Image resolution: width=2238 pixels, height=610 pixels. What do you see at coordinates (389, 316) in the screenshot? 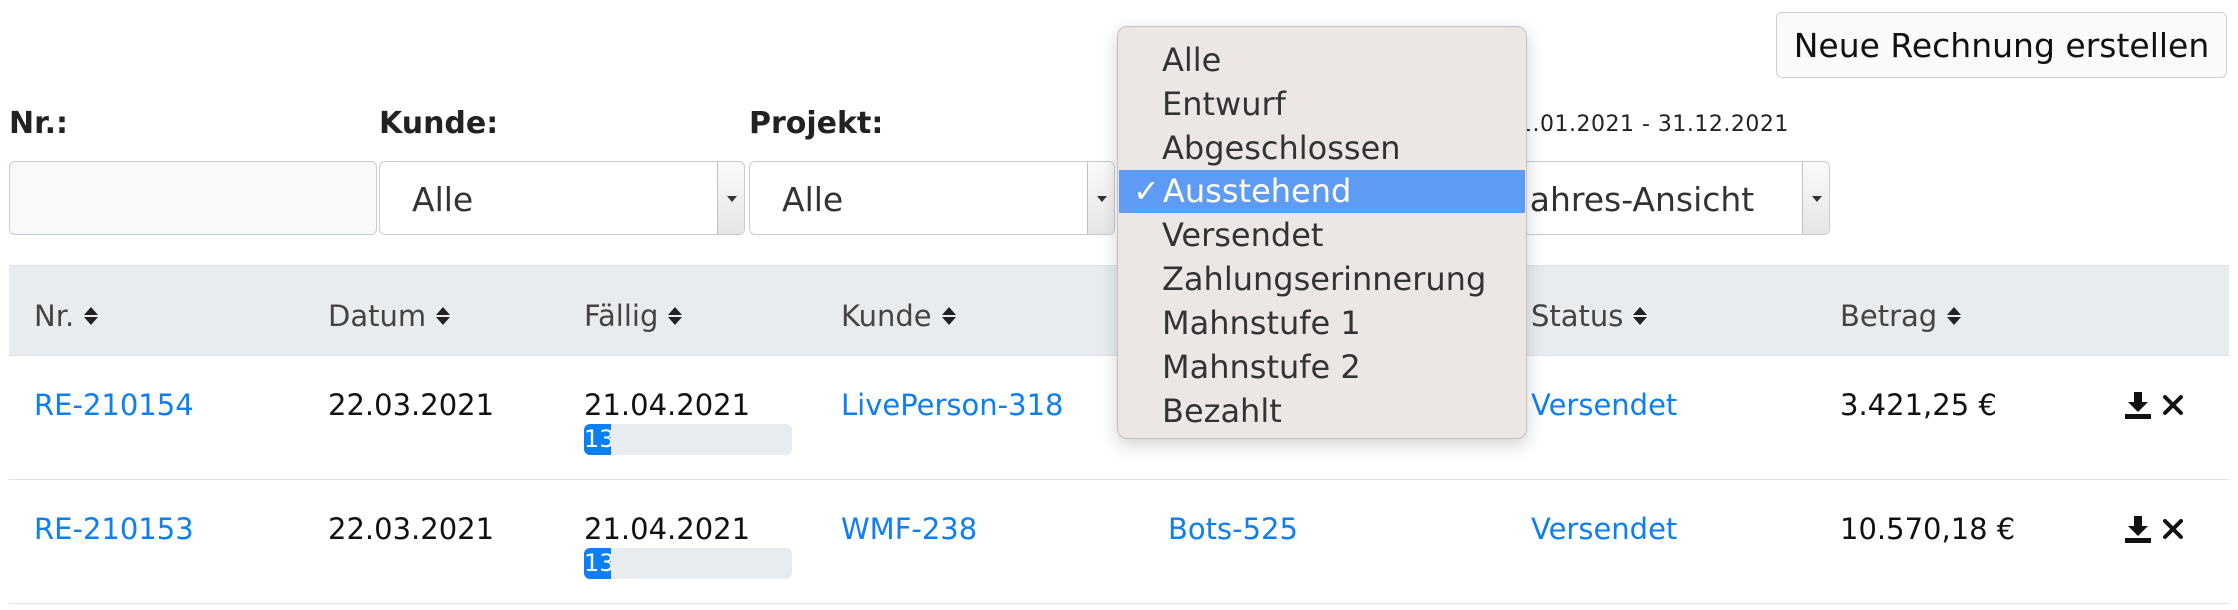
I see `column-header-datum: Datum` at bounding box center [389, 316].